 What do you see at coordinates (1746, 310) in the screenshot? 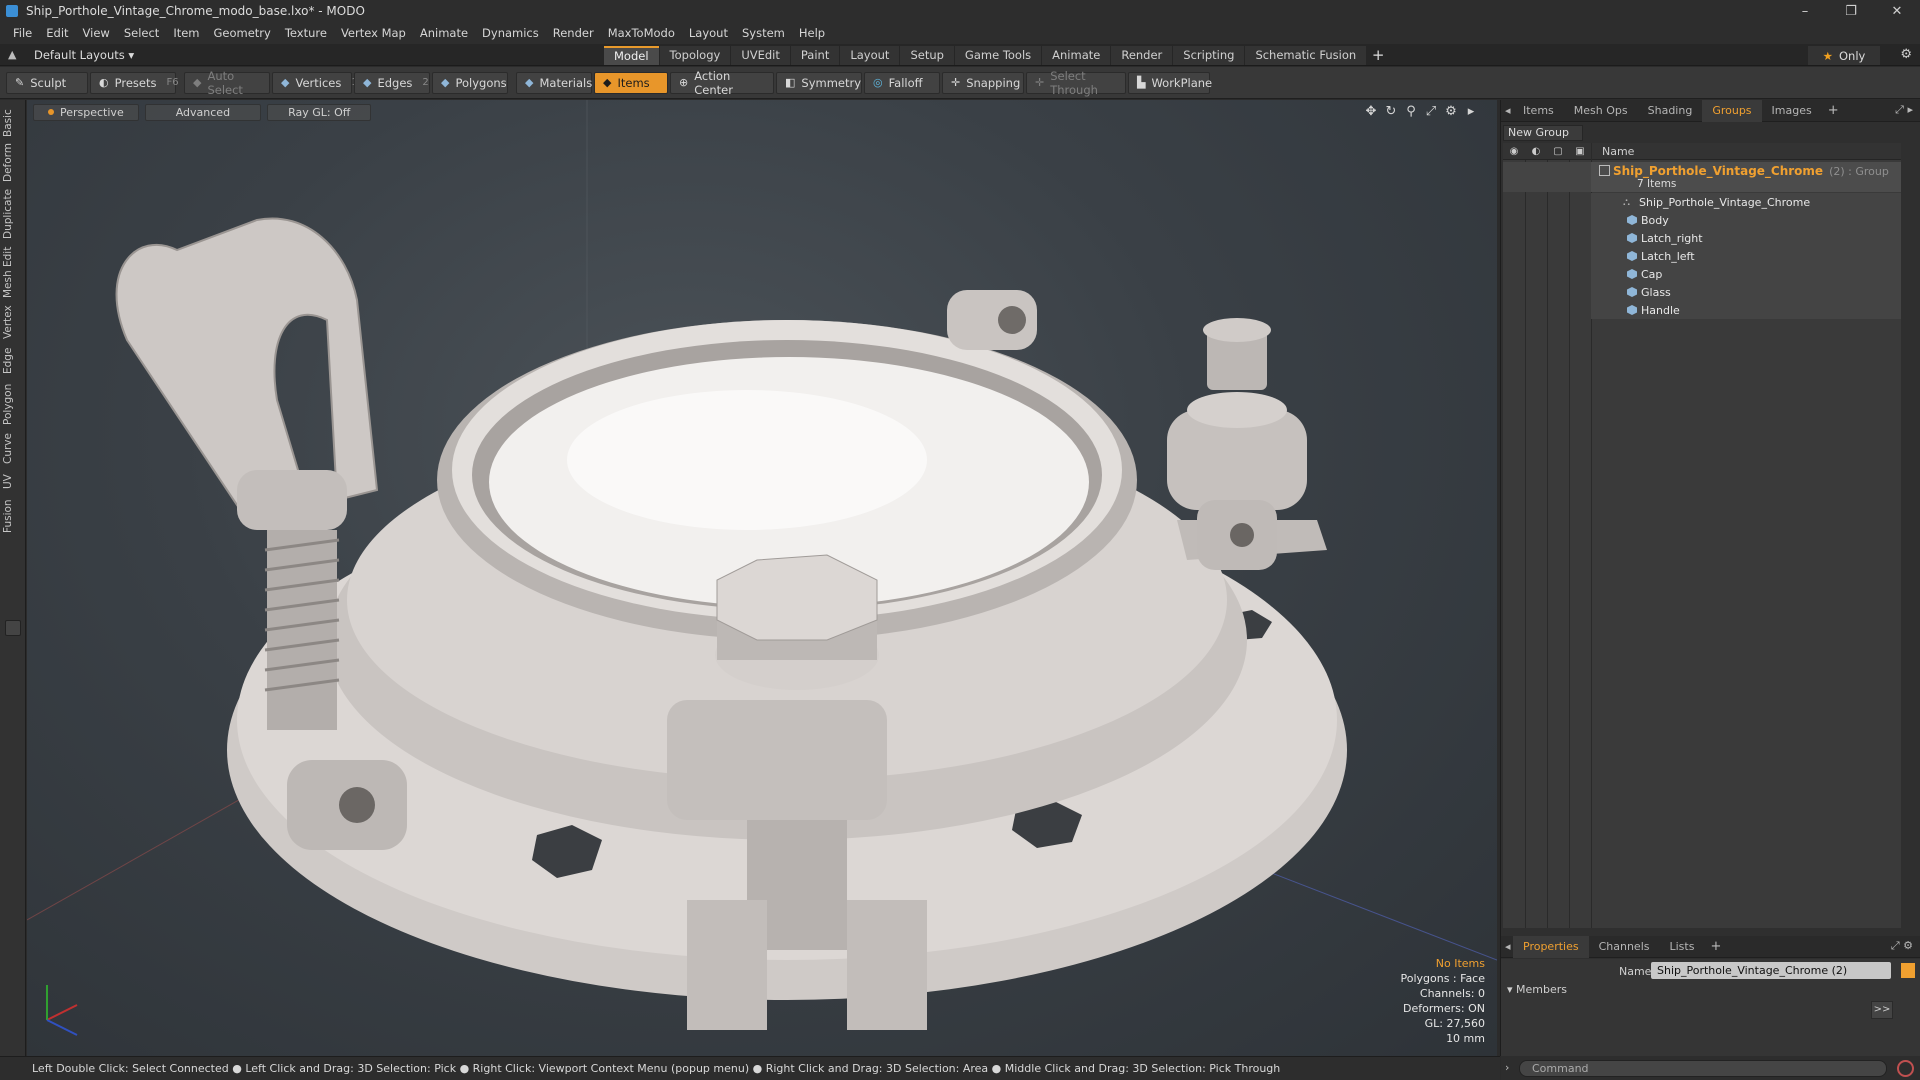
I see `list-item: Handle` at bounding box center [1746, 310].